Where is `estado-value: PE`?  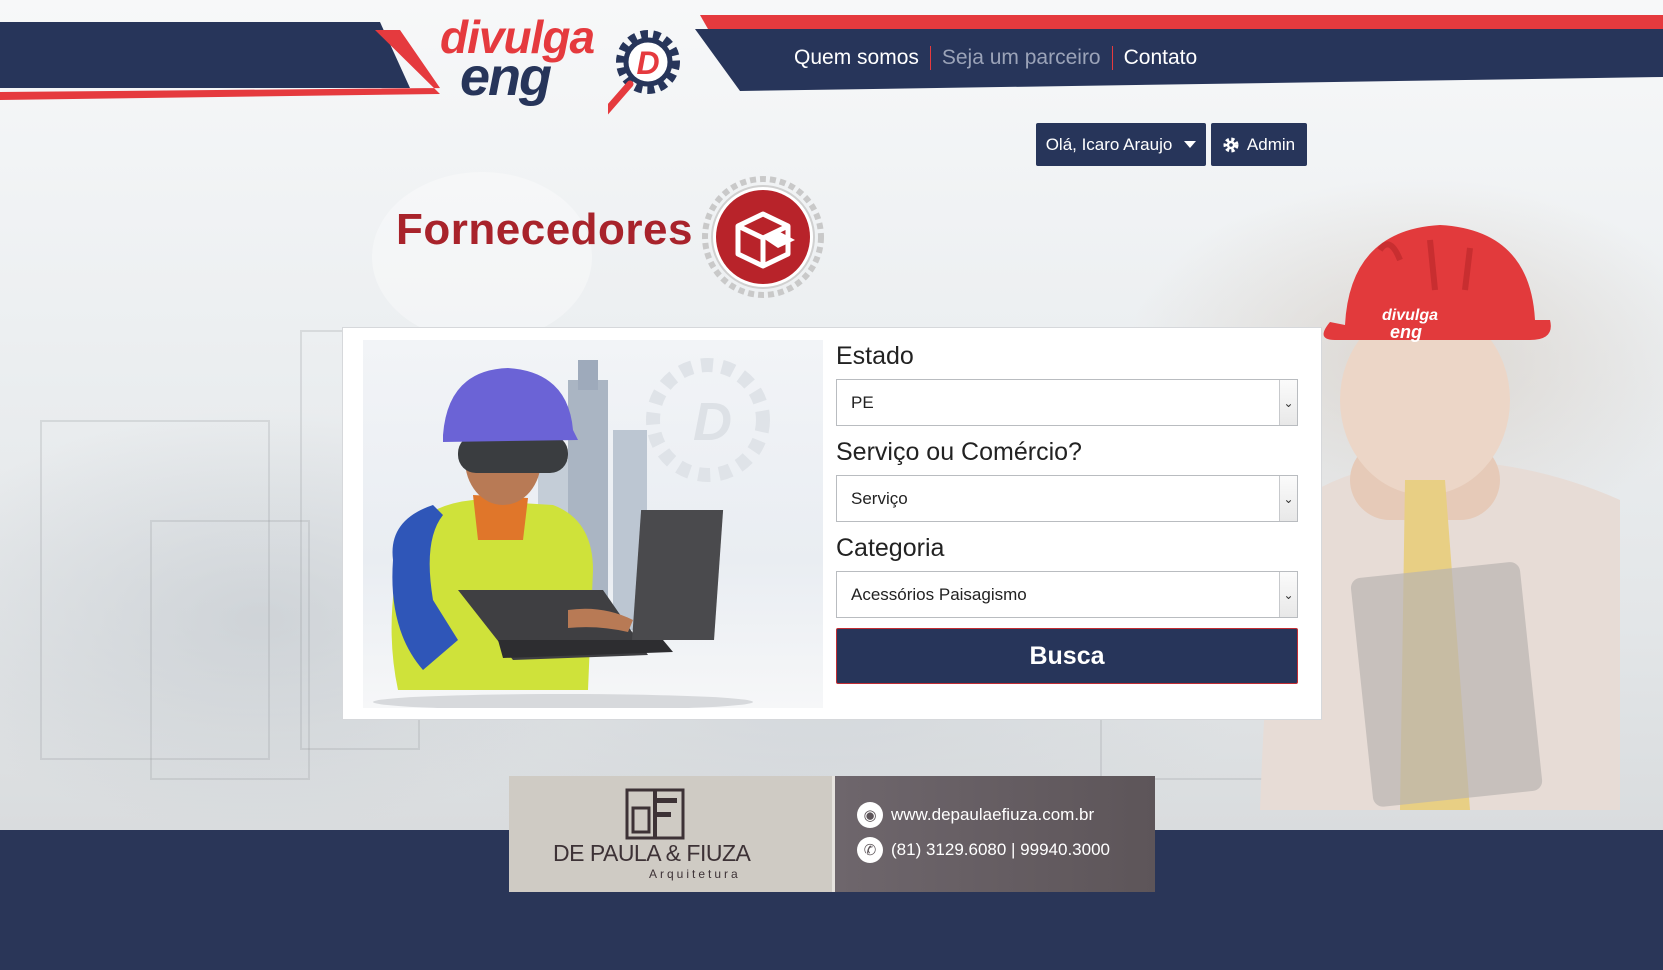 estado-value: PE is located at coordinates (862, 402).